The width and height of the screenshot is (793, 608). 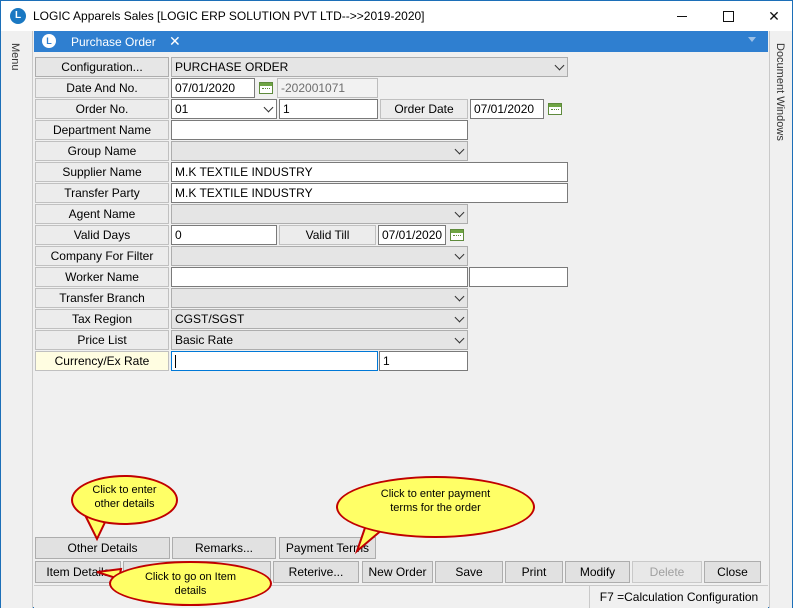 What do you see at coordinates (102, 172) in the screenshot?
I see `supplier-name-label: Supplier Name` at bounding box center [102, 172].